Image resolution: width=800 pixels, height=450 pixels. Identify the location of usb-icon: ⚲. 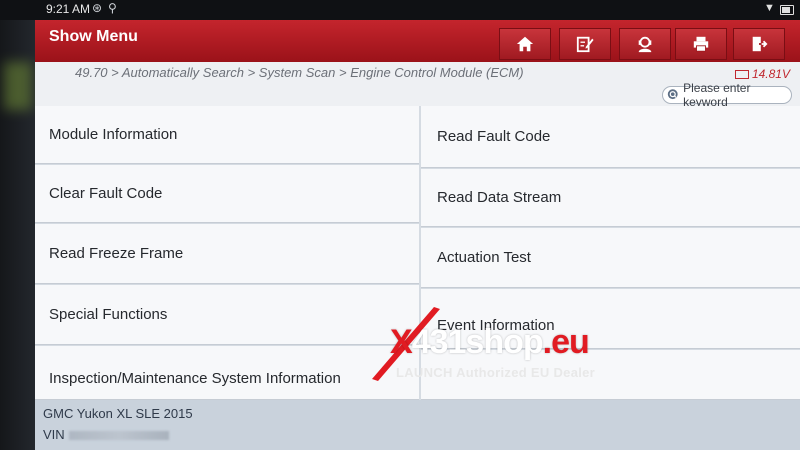
(112, 8).